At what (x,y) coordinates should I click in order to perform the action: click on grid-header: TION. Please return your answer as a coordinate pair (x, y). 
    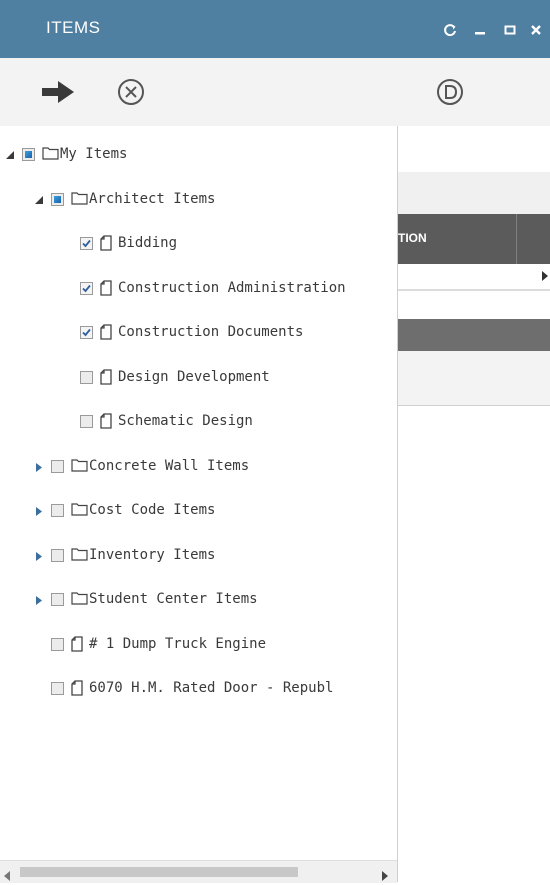
    Looking at the image, I should click on (474, 239).